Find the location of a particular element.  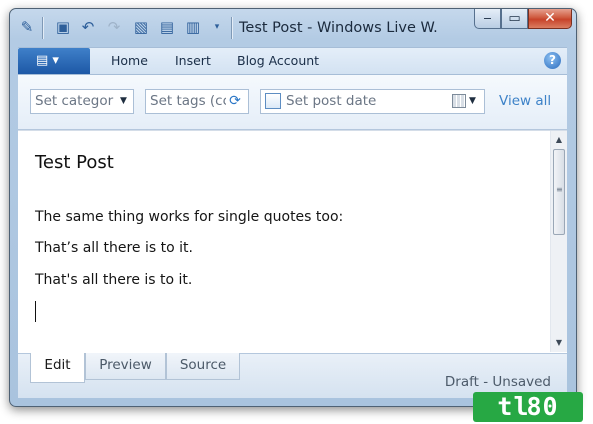

text-caret is located at coordinates (35, 311).